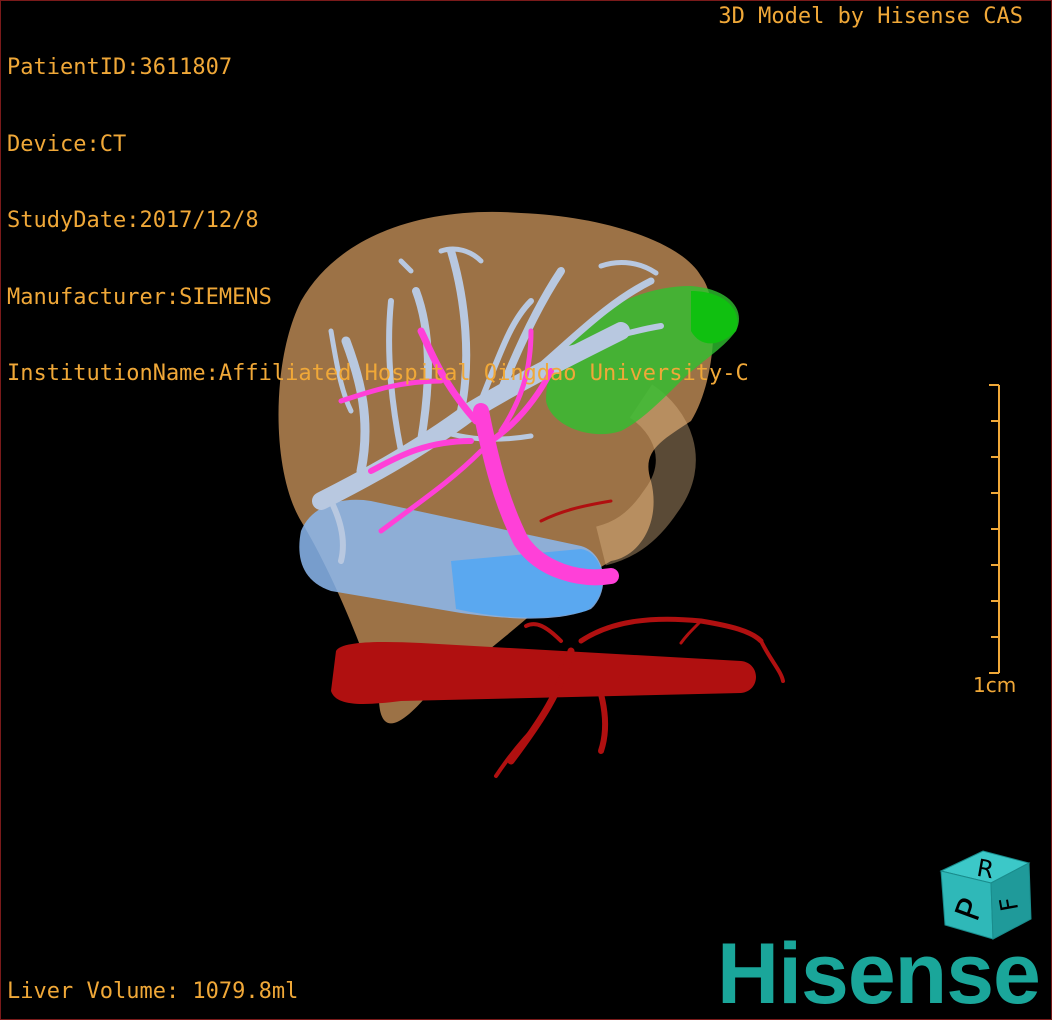 This screenshot has width=1052, height=1020. Describe the element at coordinates (153, 991) in the screenshot. I see `liver-volume-label: Liver Volume: 1079.8ml` at that location.